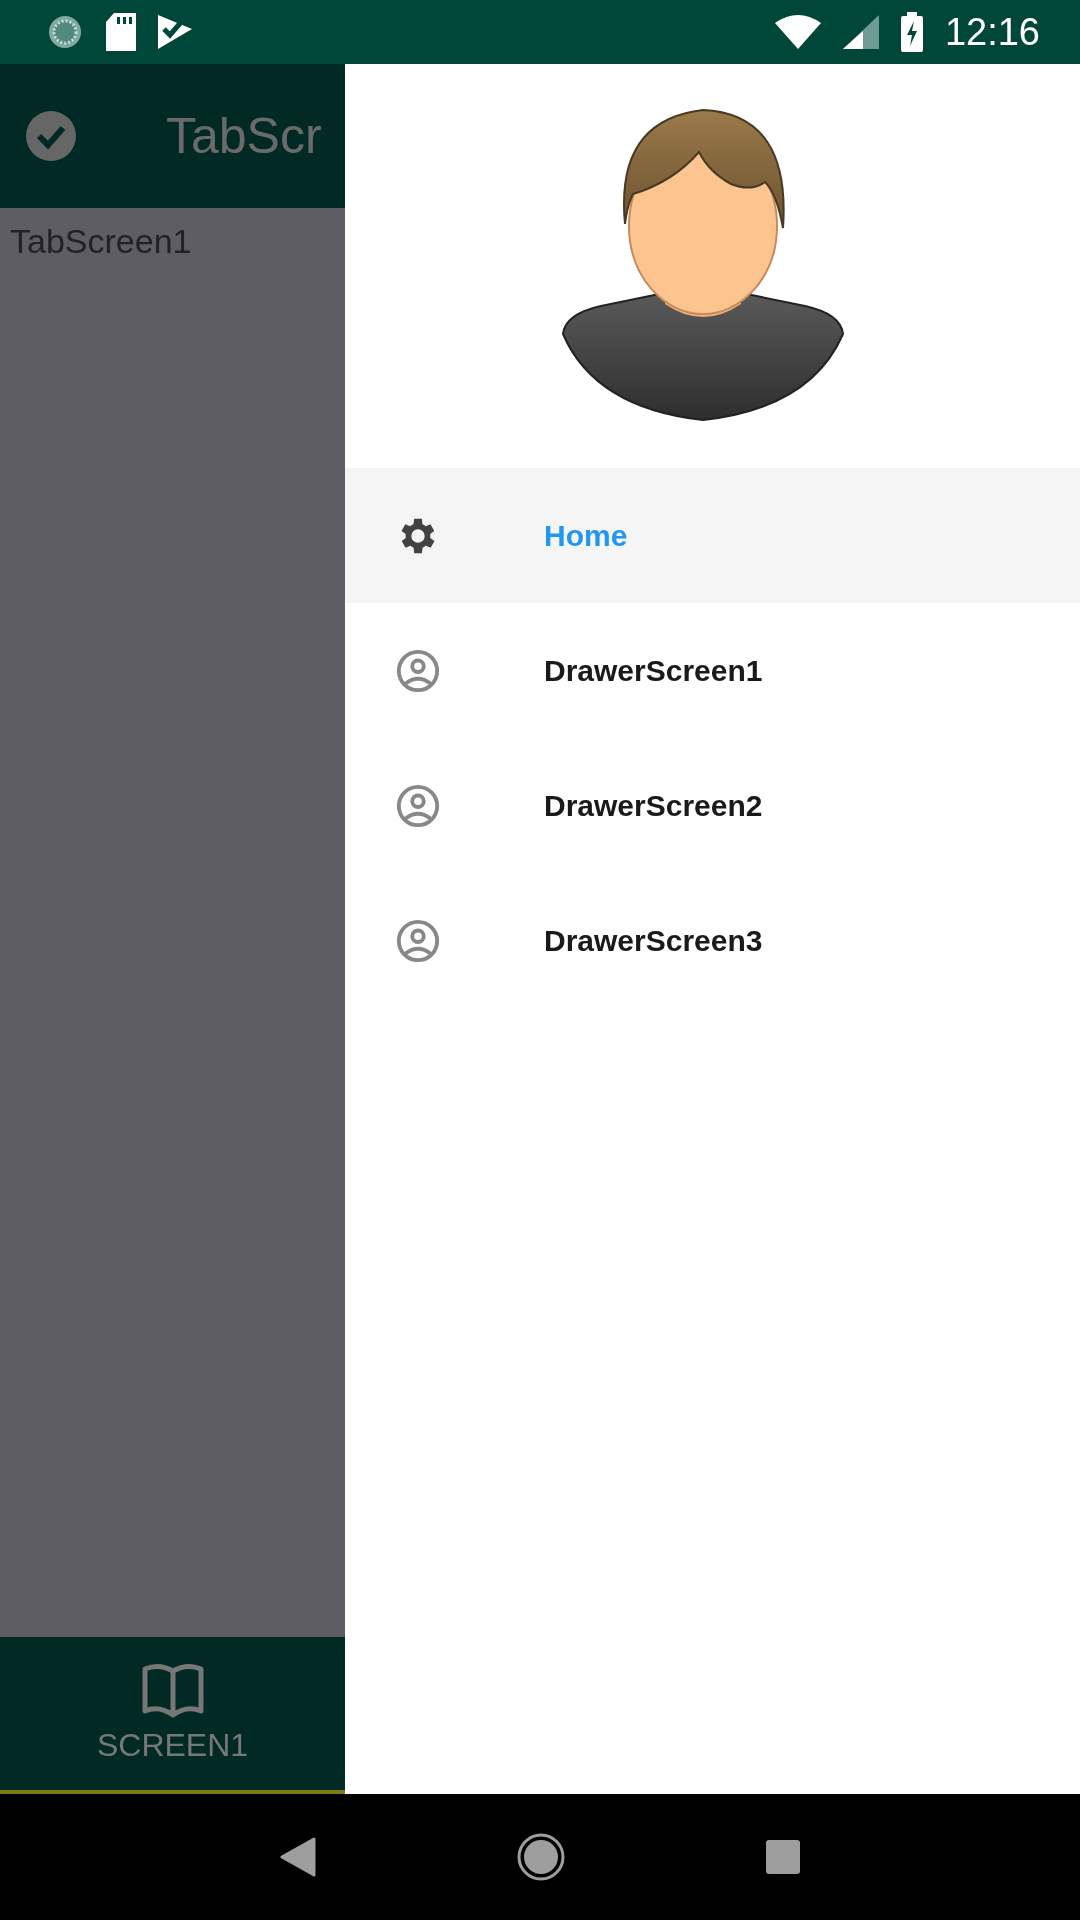 Image resolution: width=1080 pixels, height=1920 pixels. What do you see at coordinates (911, 32) in the screenshot?
I see `battery-charging-icon` at bounding box center [911, 32].